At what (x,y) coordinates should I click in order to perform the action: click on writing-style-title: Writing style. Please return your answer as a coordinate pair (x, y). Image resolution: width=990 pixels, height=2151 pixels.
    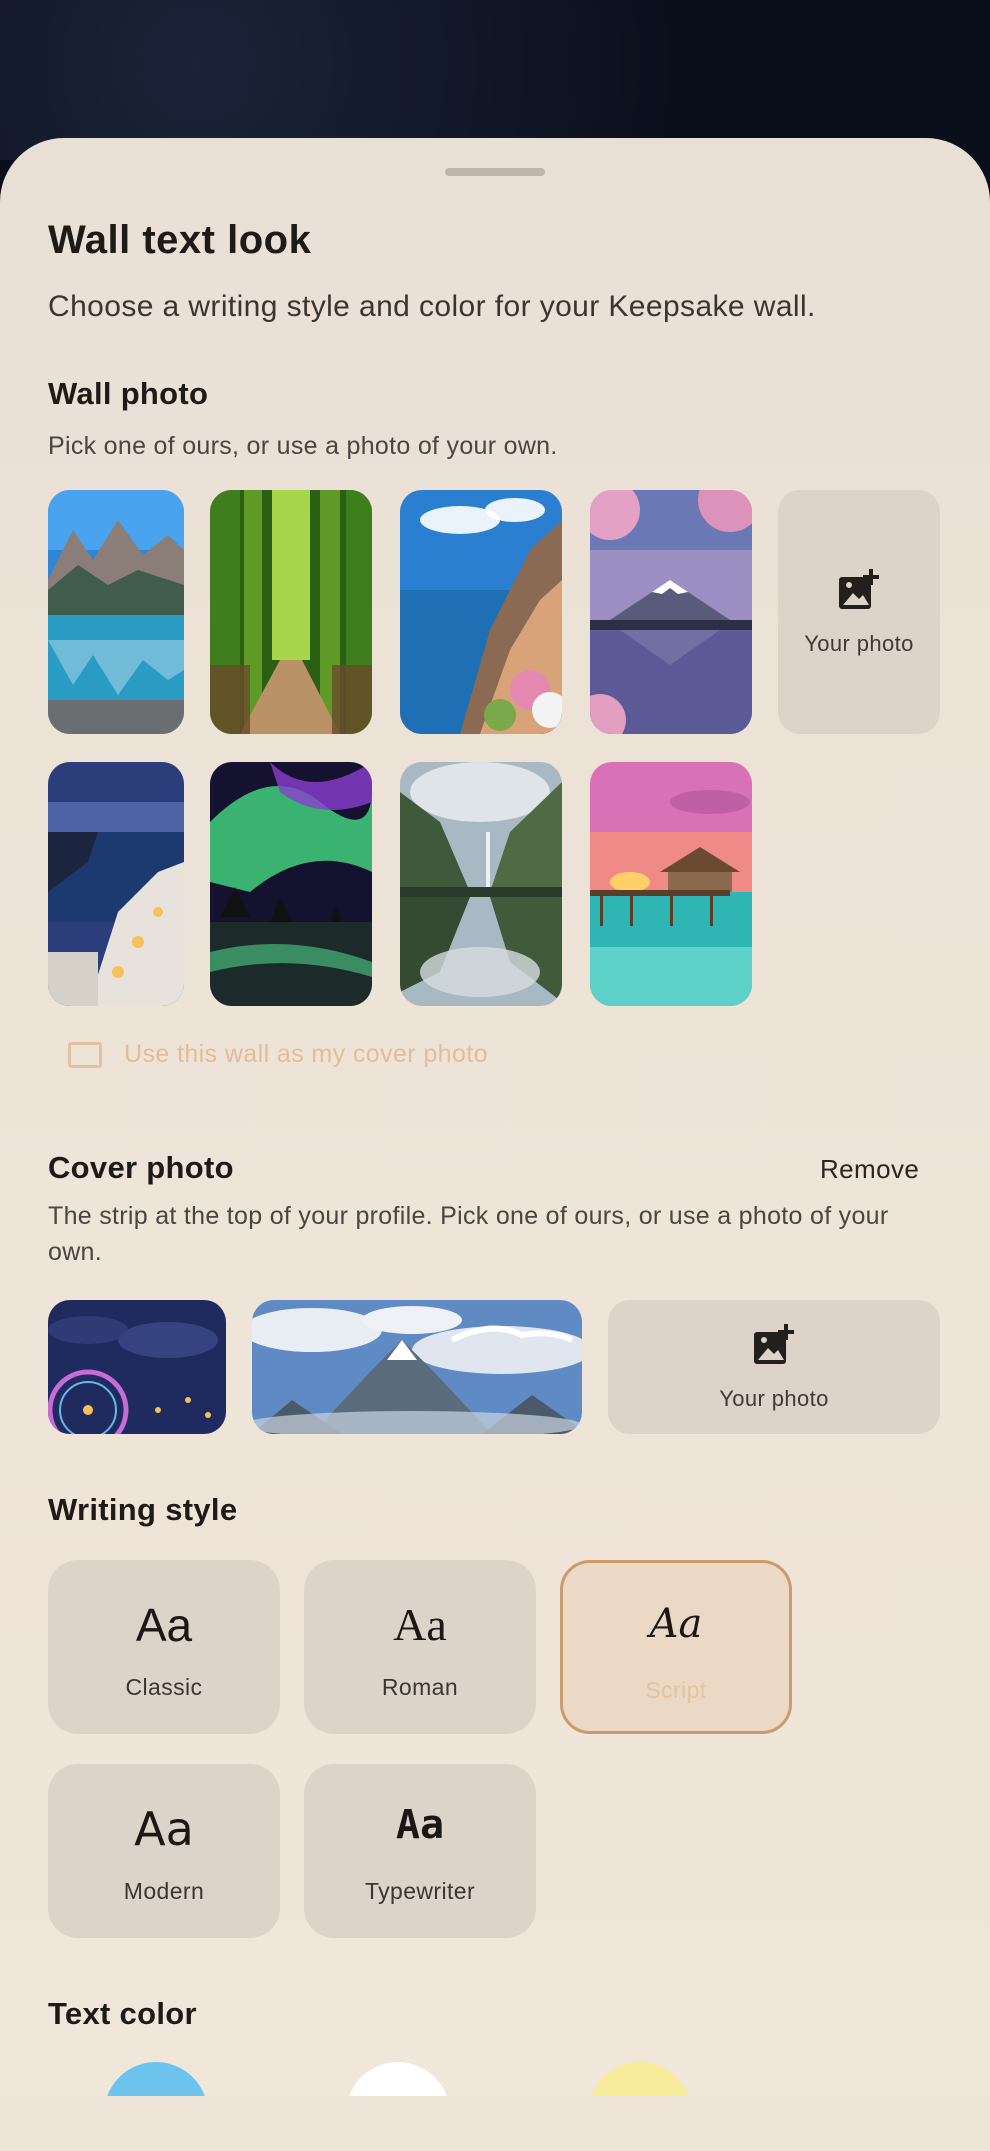
    Looking at the image, I should click on (143, 1509).